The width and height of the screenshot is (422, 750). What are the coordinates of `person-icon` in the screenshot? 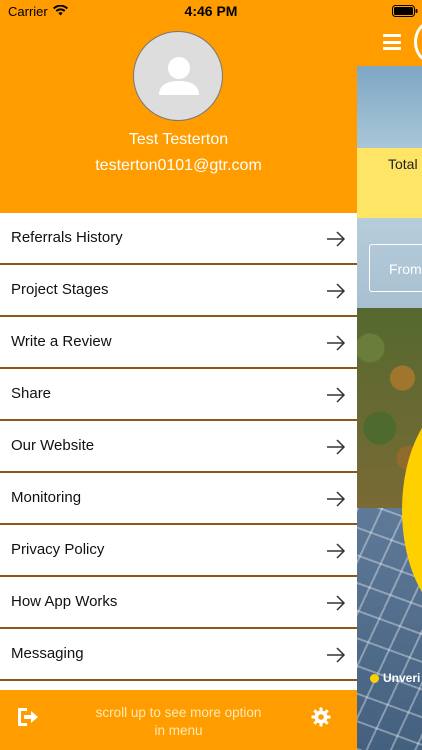 It's located at (179, 76).